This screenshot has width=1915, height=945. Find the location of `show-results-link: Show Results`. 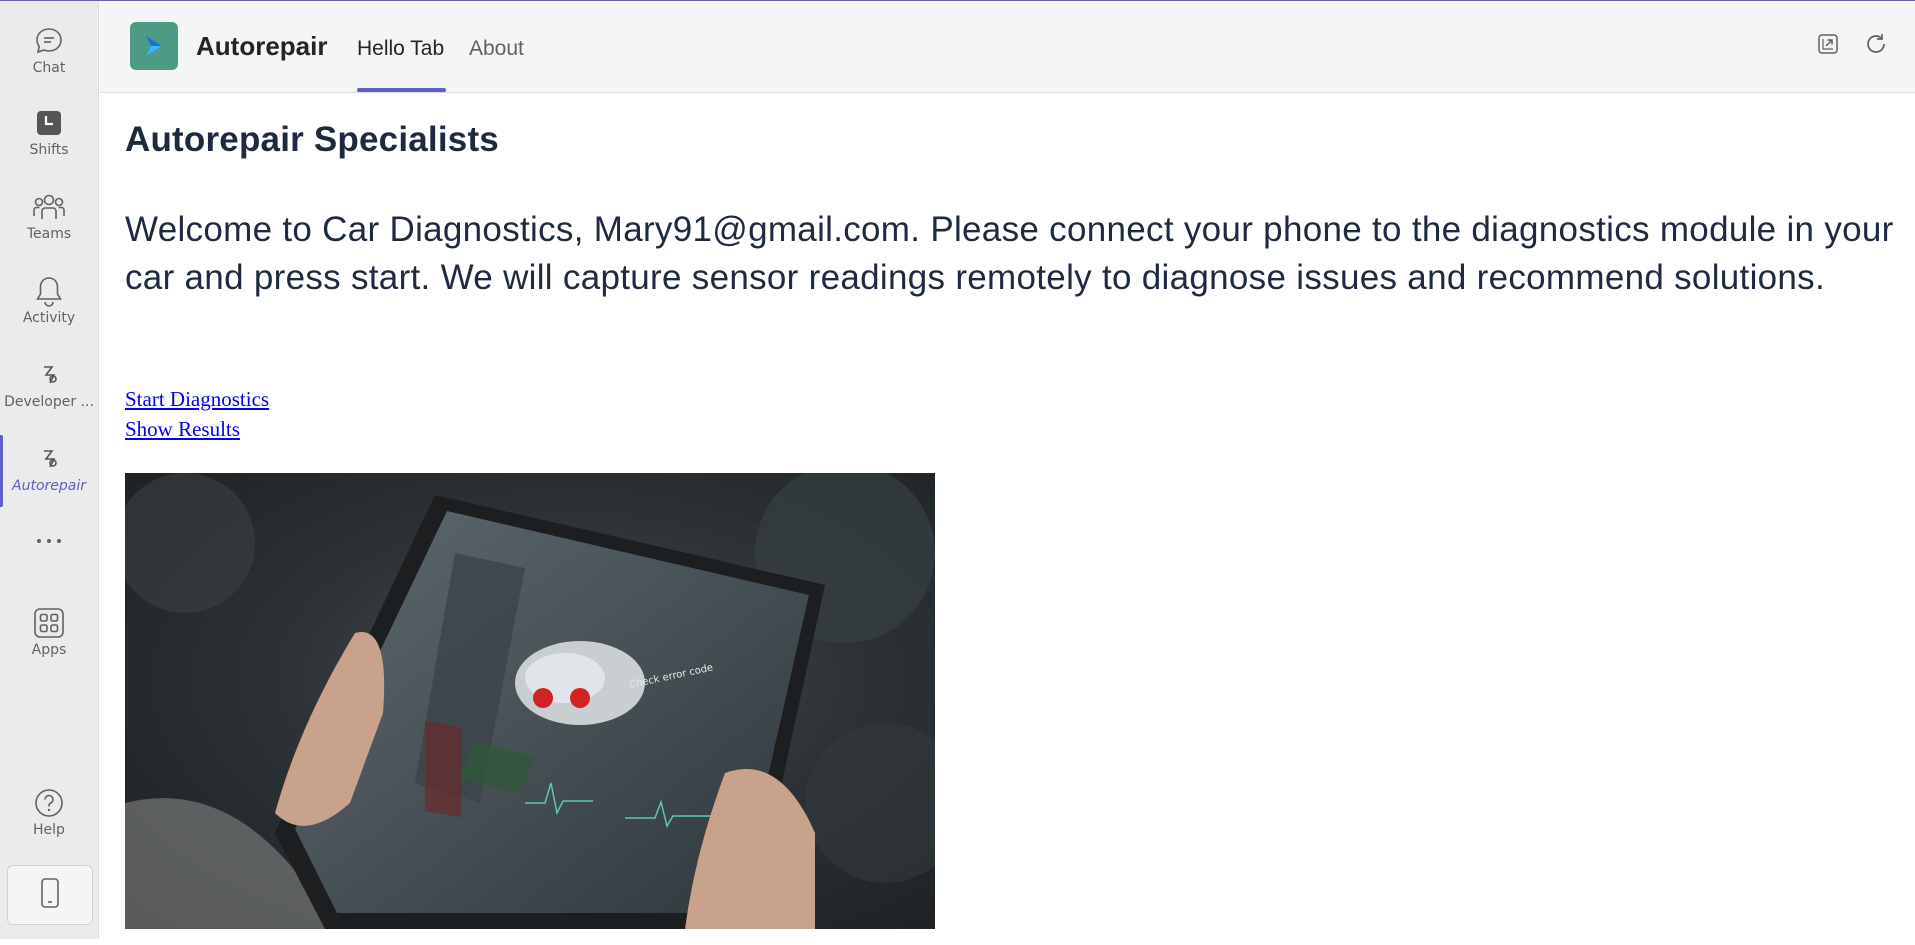

show-results-link: Show Results is located at coordinates (182, 429).